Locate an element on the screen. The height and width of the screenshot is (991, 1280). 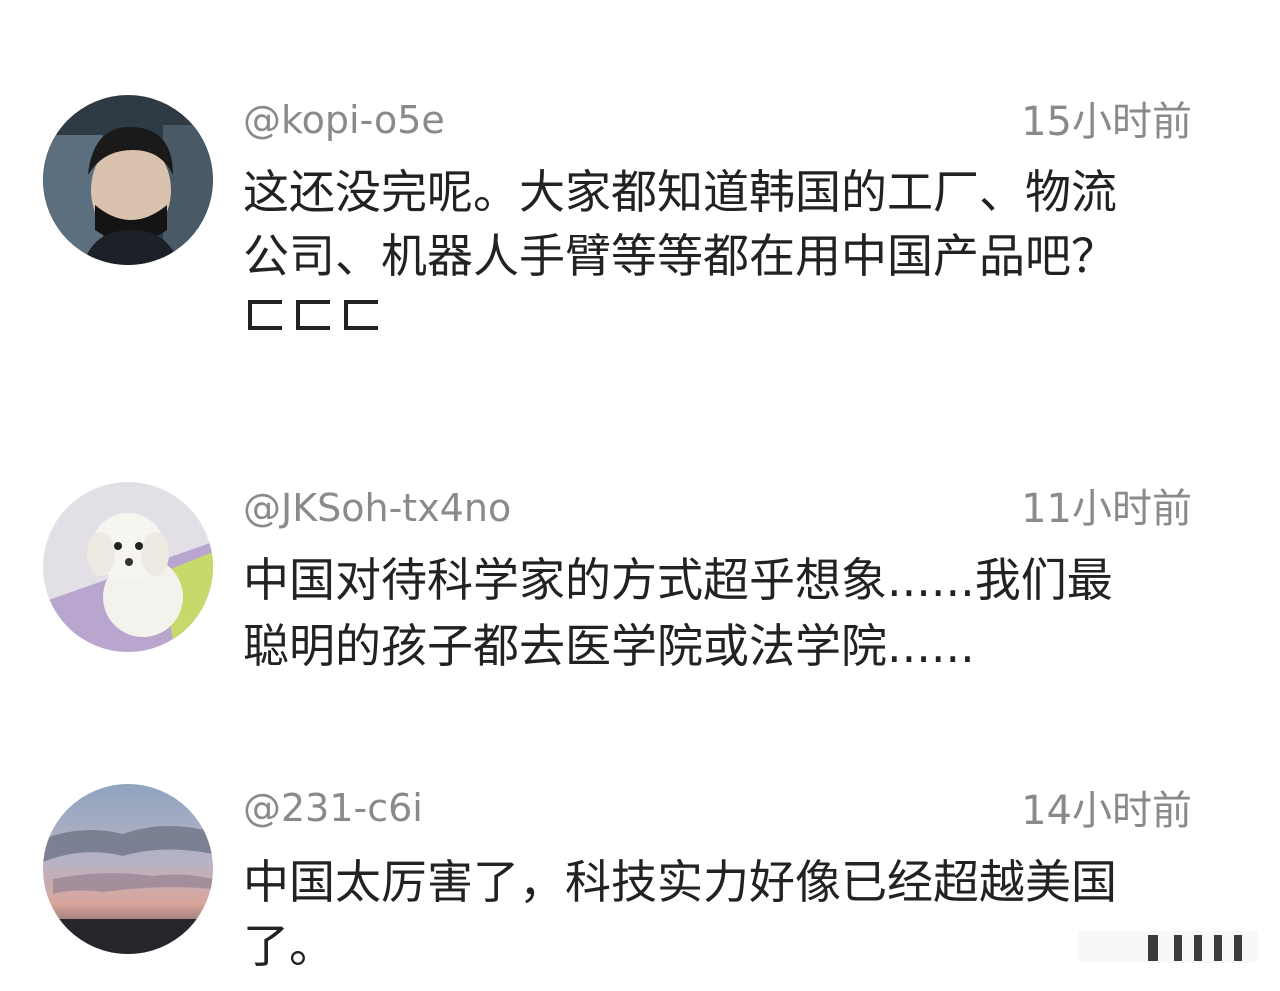
comment-text-line: 公司、机器人手臂等等都在用中国产品吧？ is located at coordinates (680, 256).